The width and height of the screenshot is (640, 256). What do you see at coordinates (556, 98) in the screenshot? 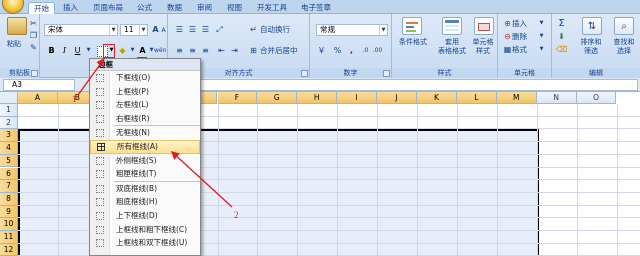
I see `column-header-n: N` at bounding box center [556, 98].